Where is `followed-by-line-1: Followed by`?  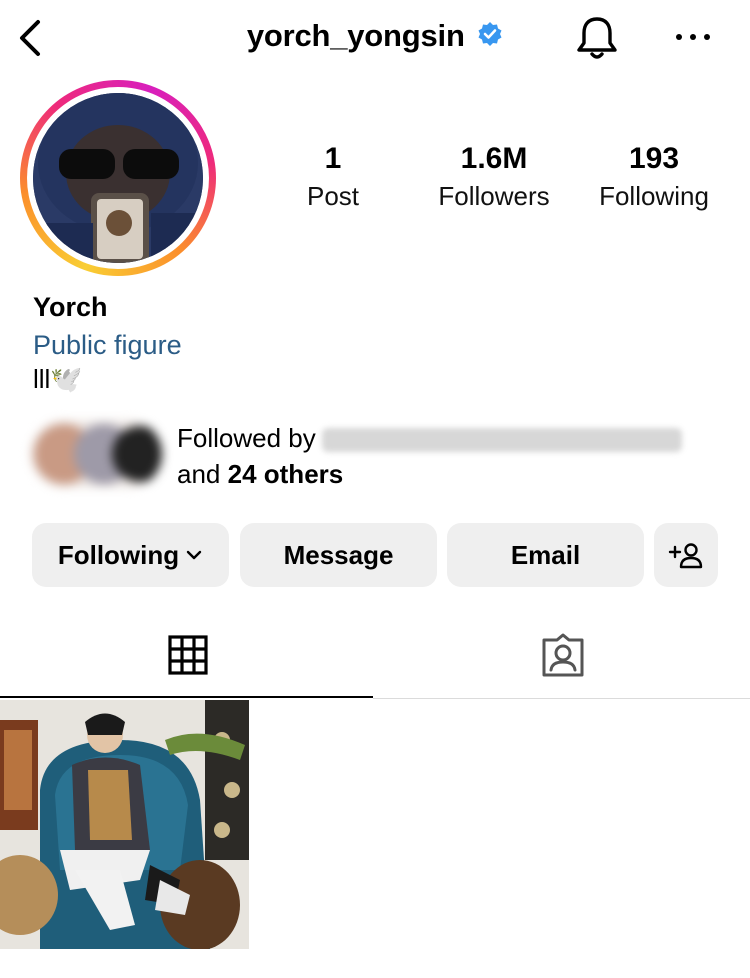
followed-by-line-1: Followed by is located at coordinates (429, 438).